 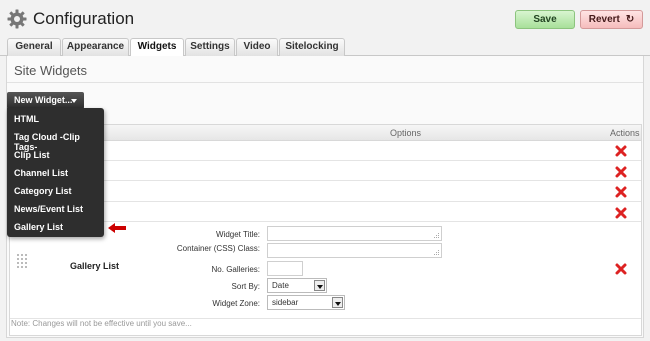 I want to click on widget-zone-value: sidebar, so click(x=285, y=302).